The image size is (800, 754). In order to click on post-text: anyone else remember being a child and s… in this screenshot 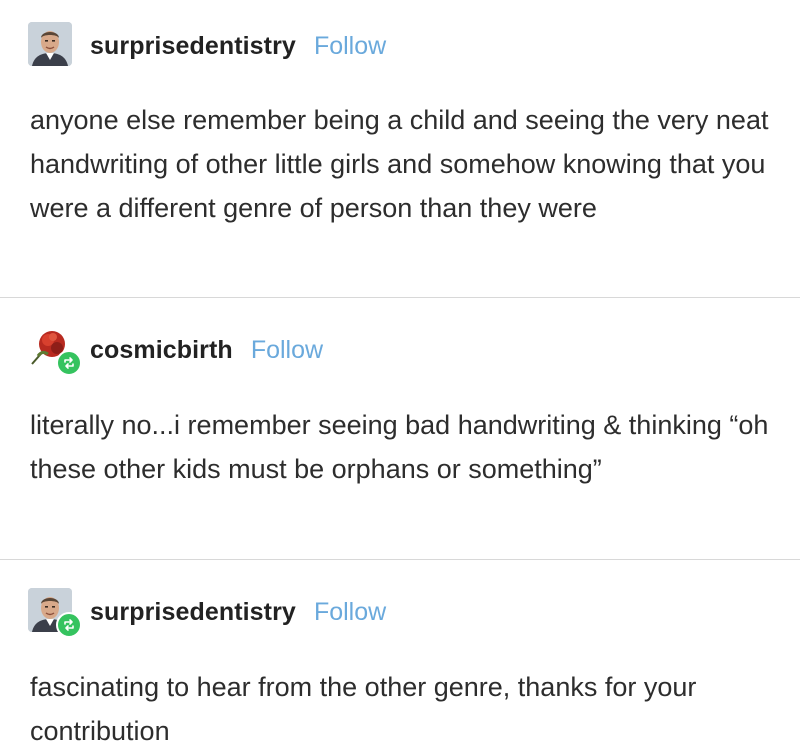, I will do `click(399, 164)`.